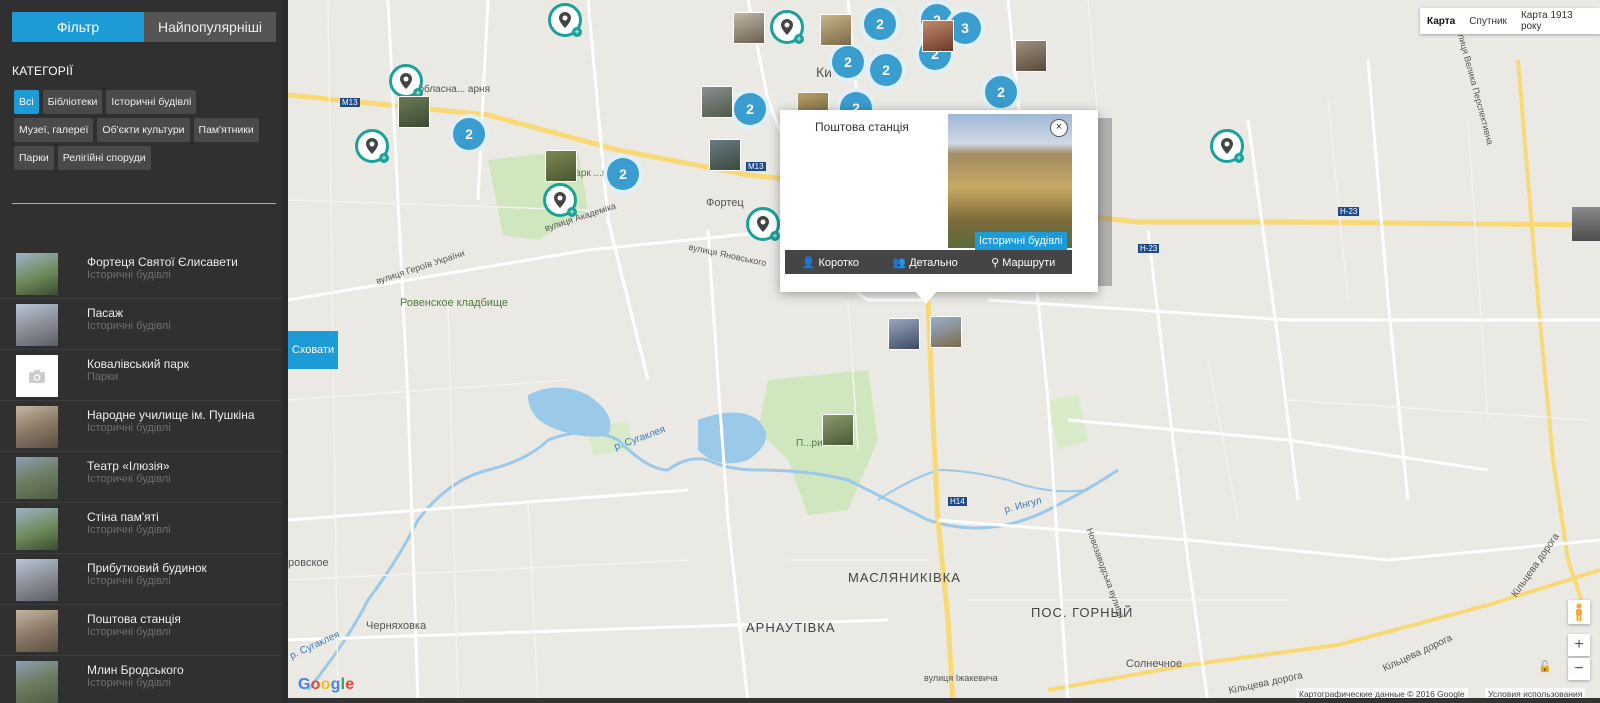 The width and height of the screenshot is (1600, 703). I want to click on item-title: Поштова станція, so click(134, 619).